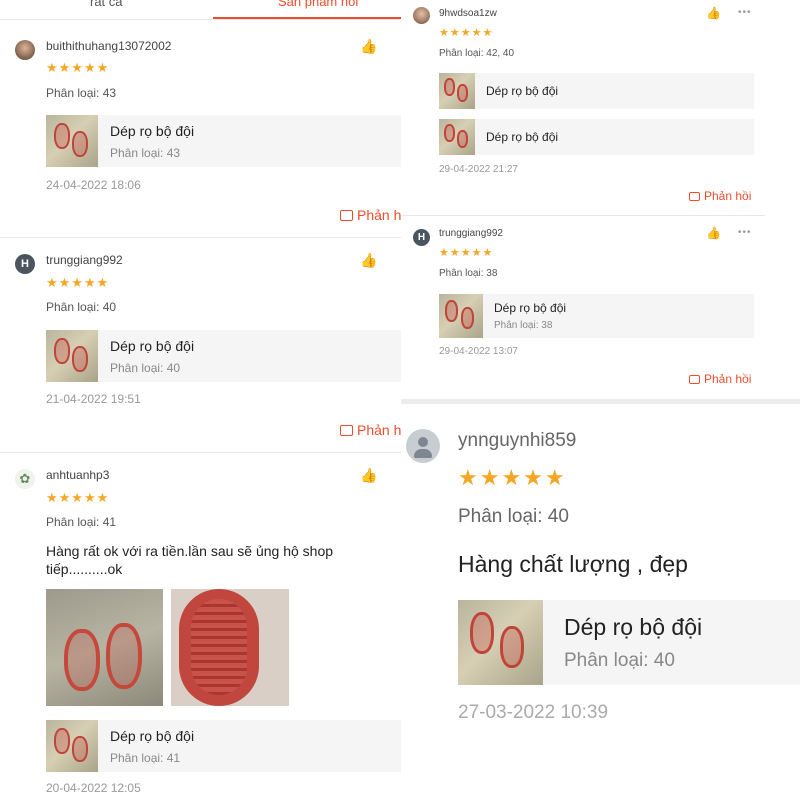 The width and height of the screenshot is (800, 800). I want to click on review-date: 29-04-2022 13:07, so click(478, 351).